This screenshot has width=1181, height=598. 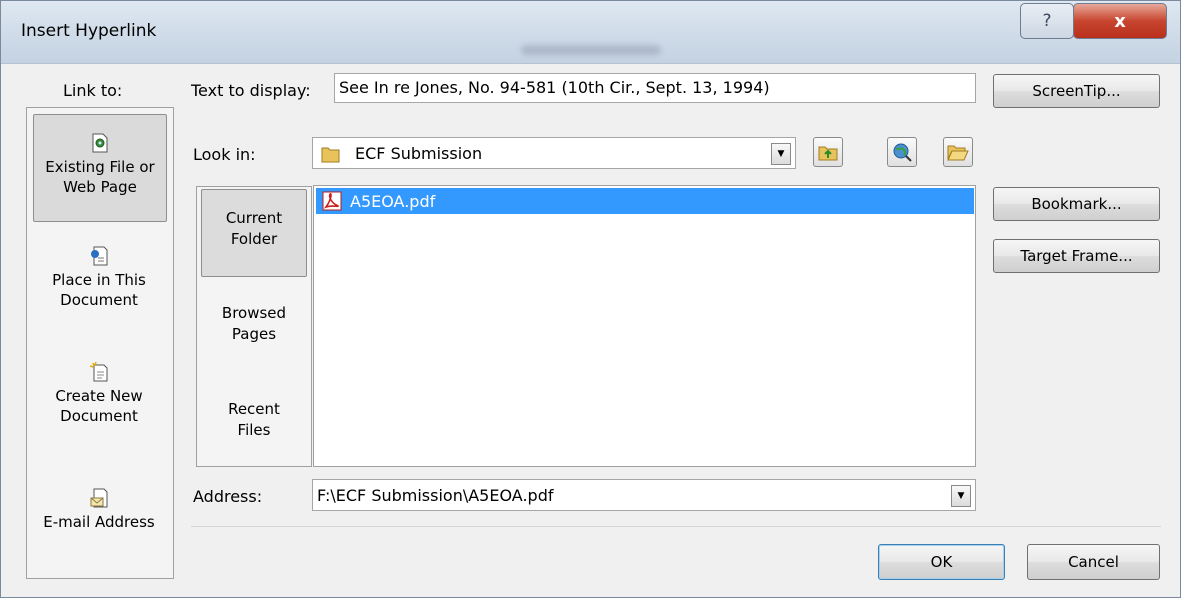 What do you see at coordinates (254, 239) in the screenshot?
I see `place-current-line2: Folder` at bounding box center [254, 239].